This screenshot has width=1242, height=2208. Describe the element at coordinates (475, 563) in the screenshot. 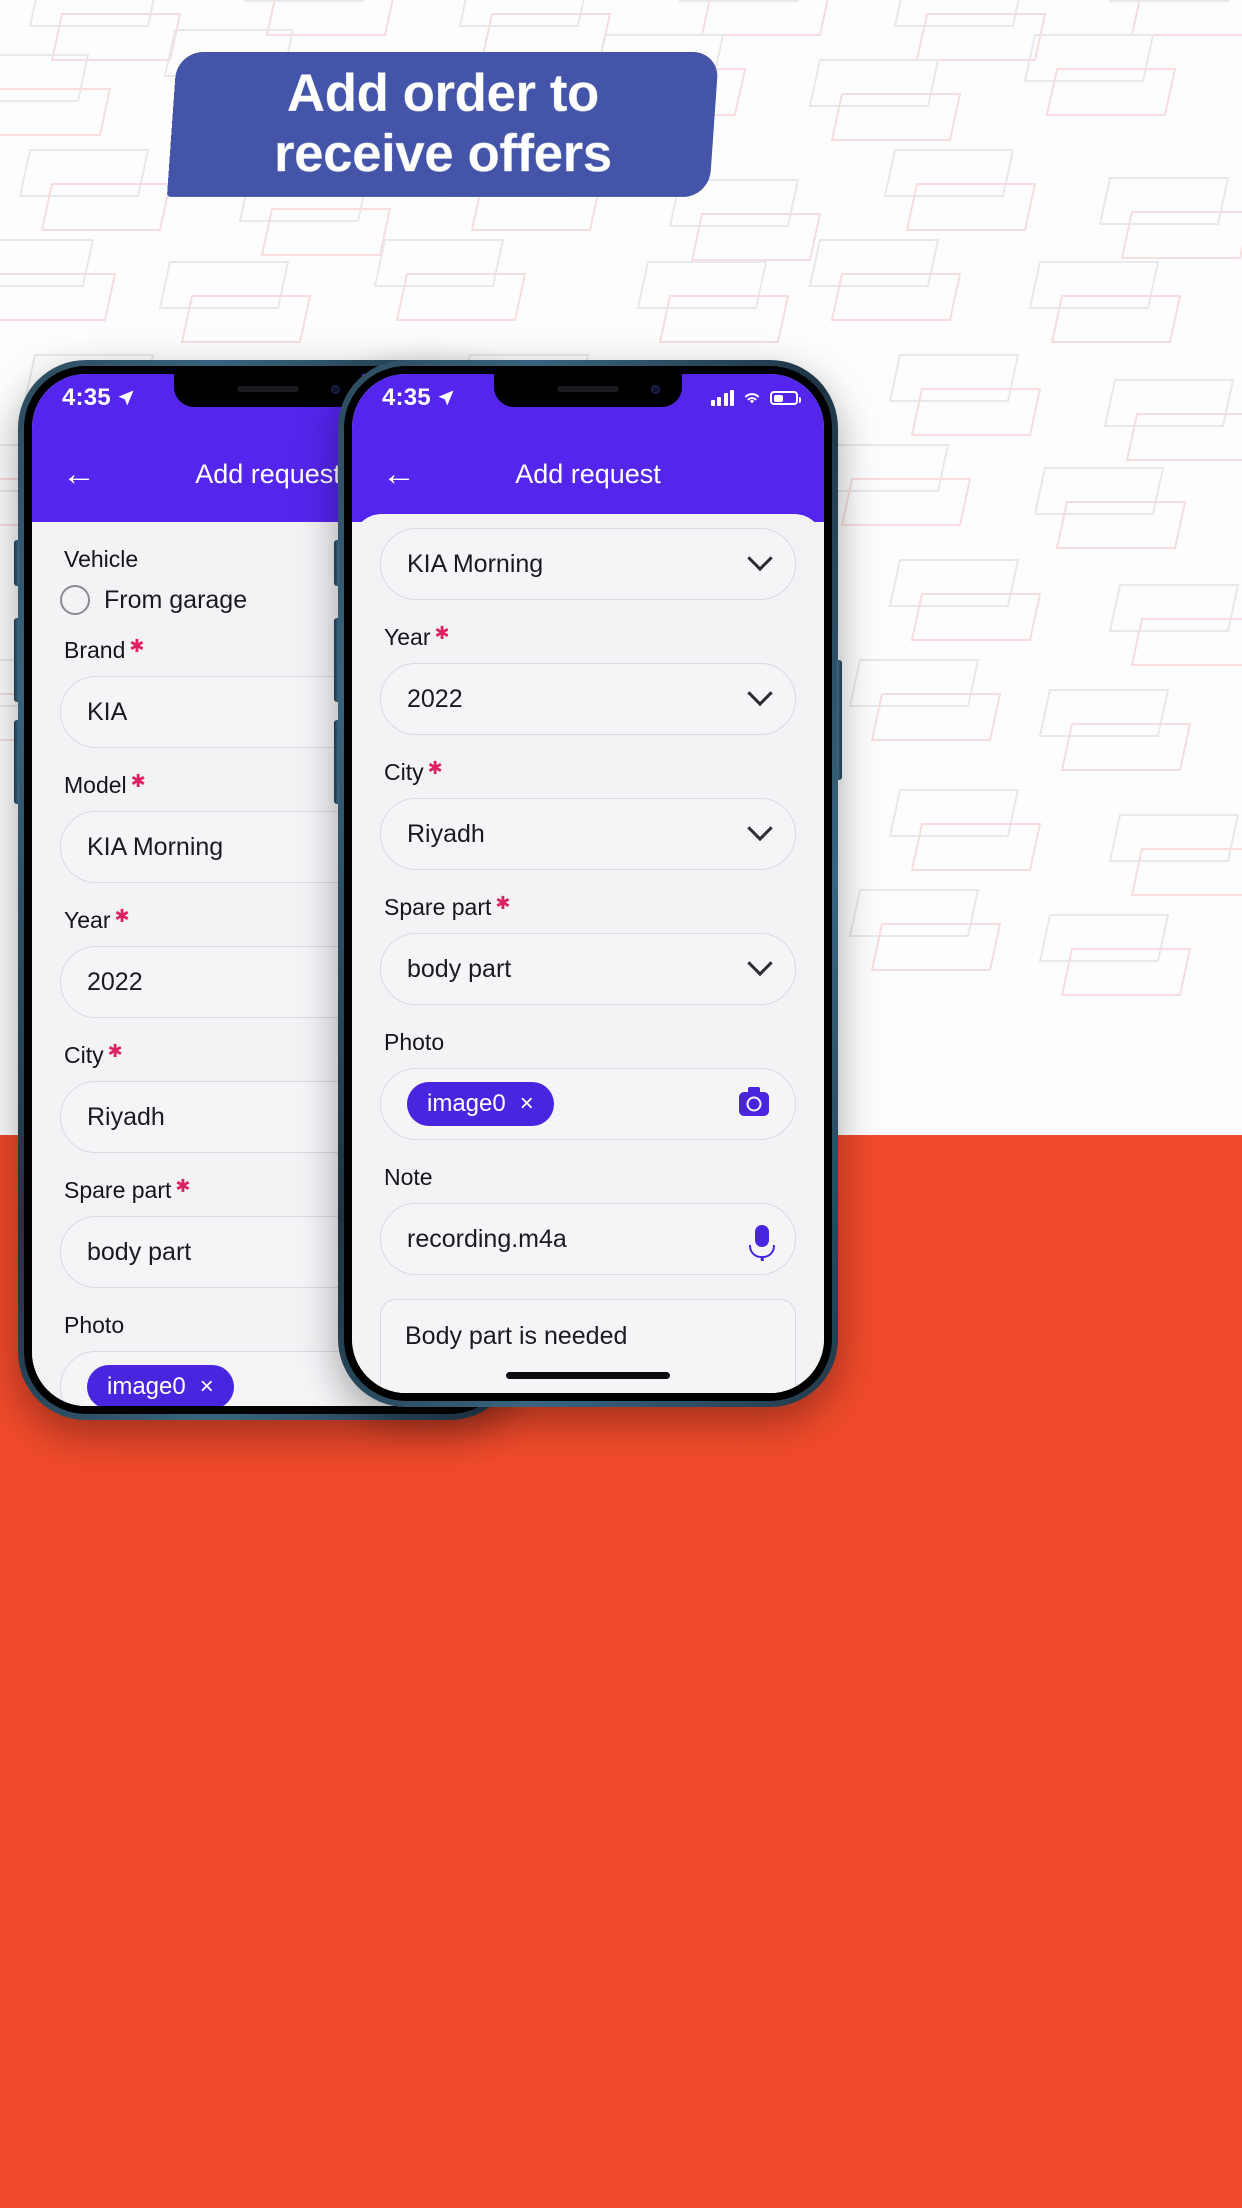

I see `model-value: KIA Morning` at that location.